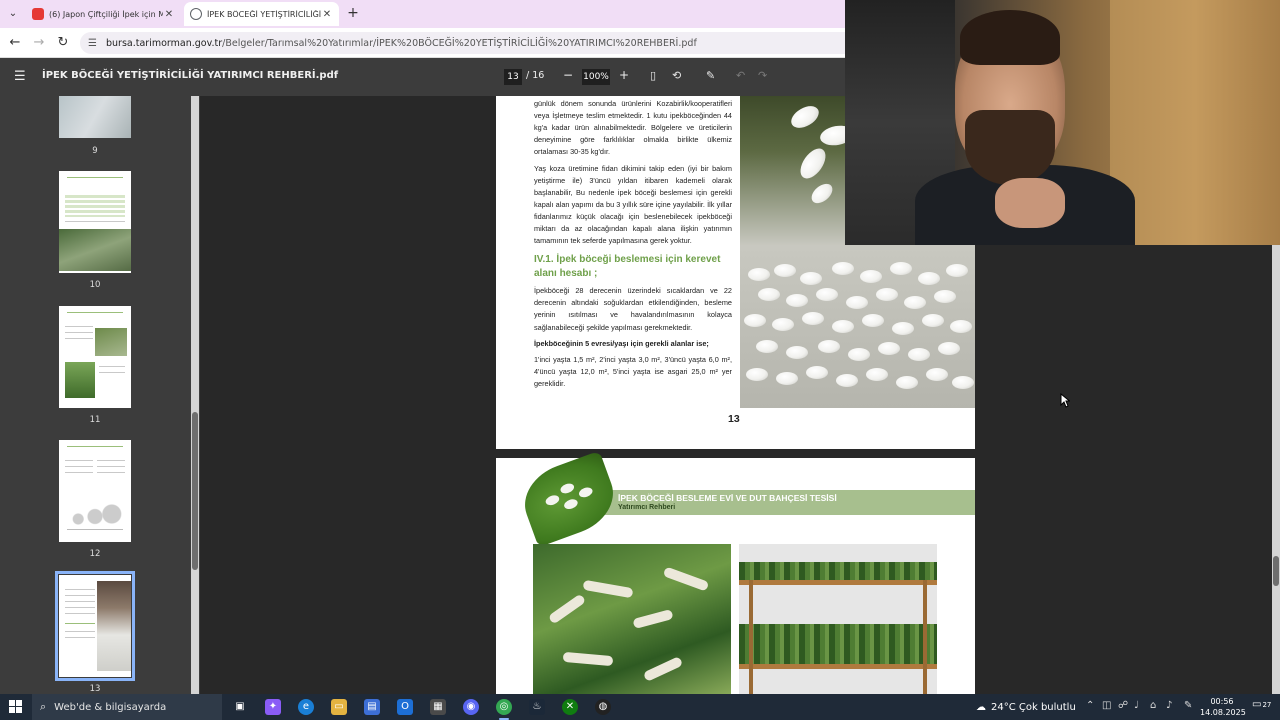 This screenshot has width=1280, height=720. Describe the element at coordinates (164, 43) in the screenshot. I see `url-host: bursa.tarimorman.gov.tr` at that location.